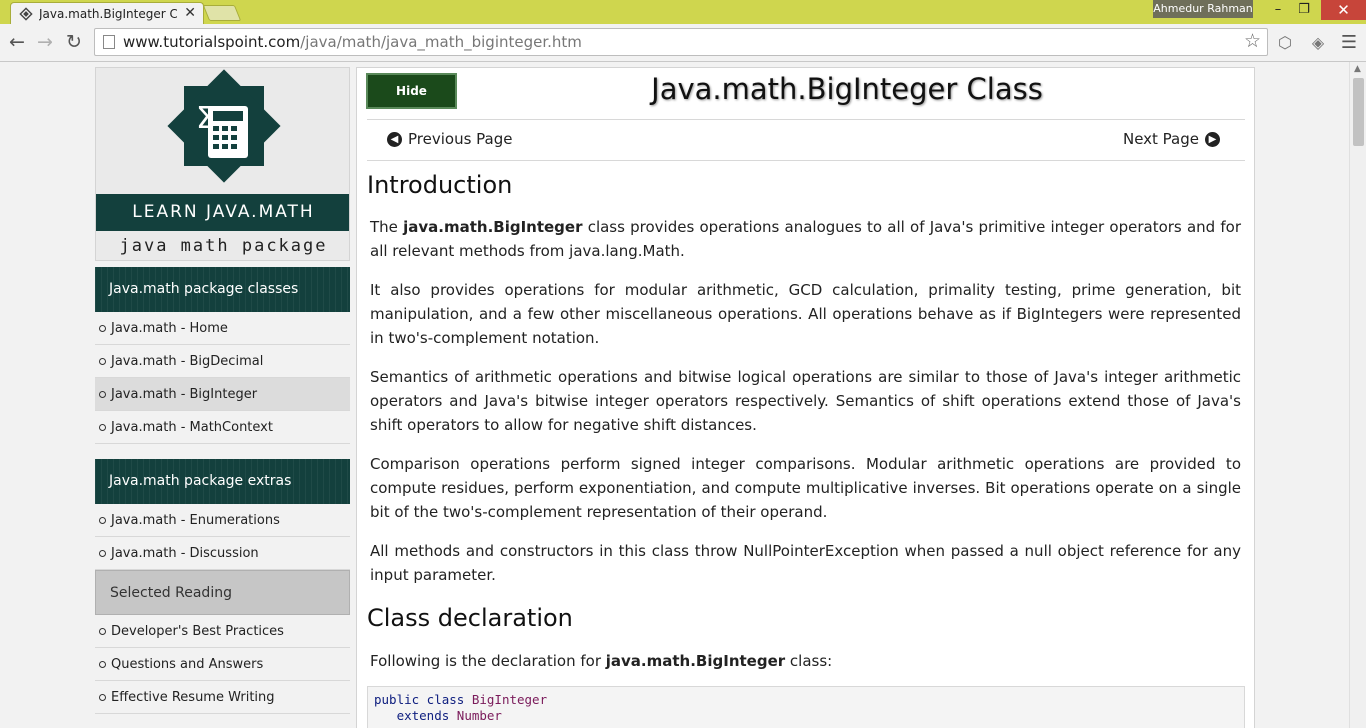 The width and height of the screenshot is (1366, 728). Describe the element at coordinates (222, 592) in the screenshot. I see `sidebar-section-selected-reading: Selected Reading` at that location.